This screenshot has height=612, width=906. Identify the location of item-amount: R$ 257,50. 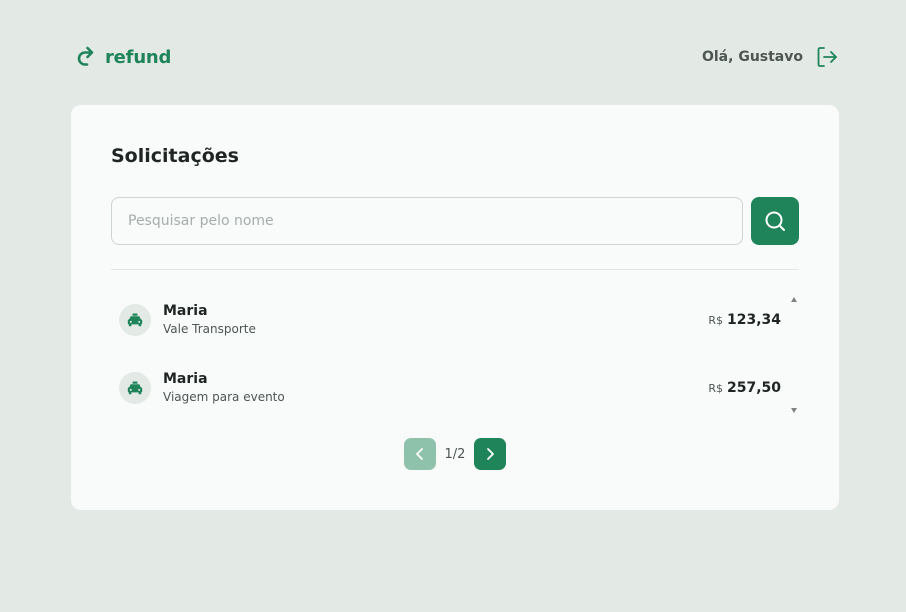
(744, 388).